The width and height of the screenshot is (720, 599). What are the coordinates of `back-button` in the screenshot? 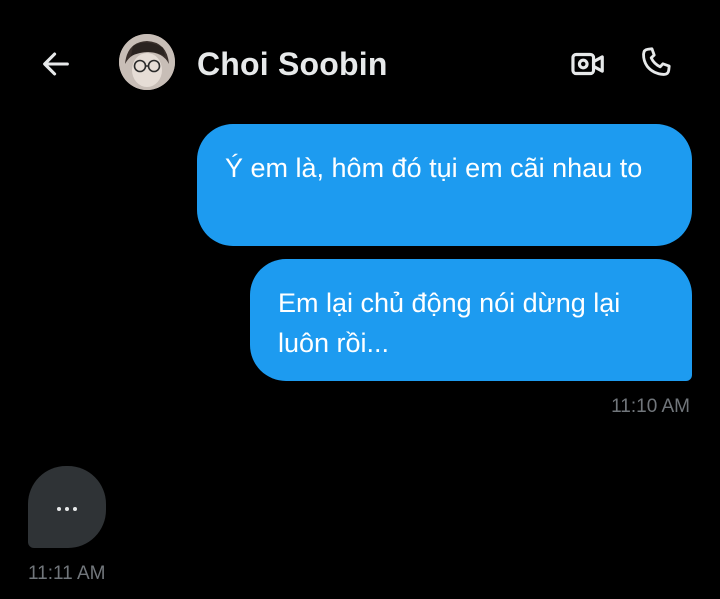 It's located at (56, 64).